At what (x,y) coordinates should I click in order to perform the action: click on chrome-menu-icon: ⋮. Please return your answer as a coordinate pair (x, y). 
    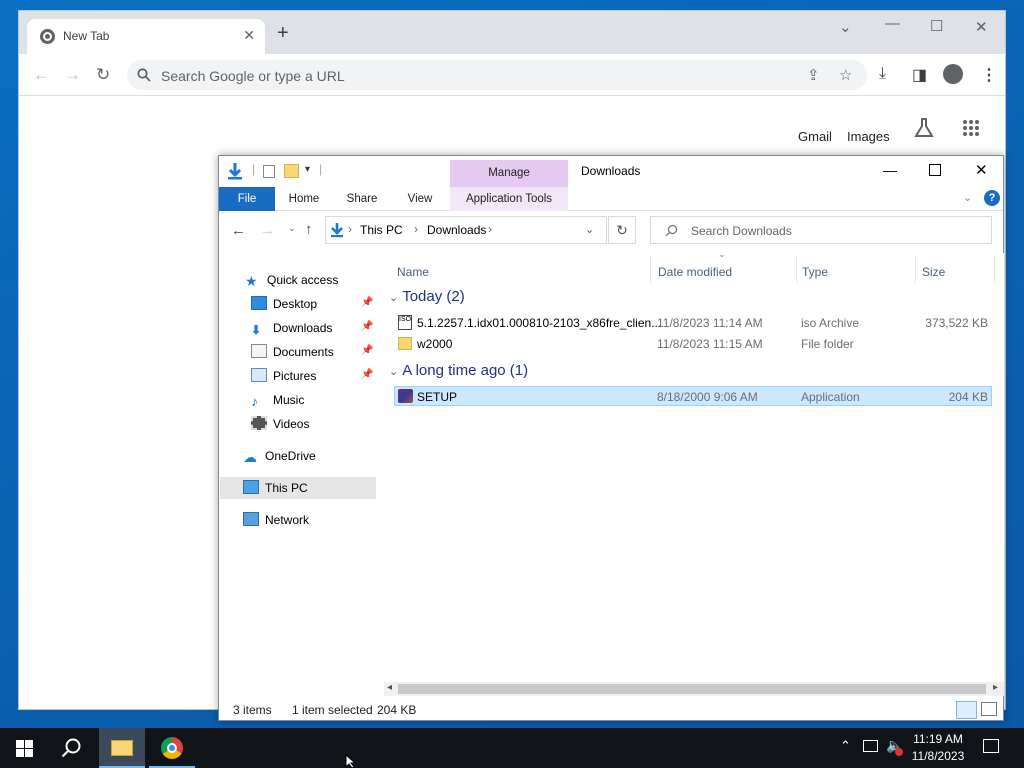
    Looking at the image, I should click on (989, 75).